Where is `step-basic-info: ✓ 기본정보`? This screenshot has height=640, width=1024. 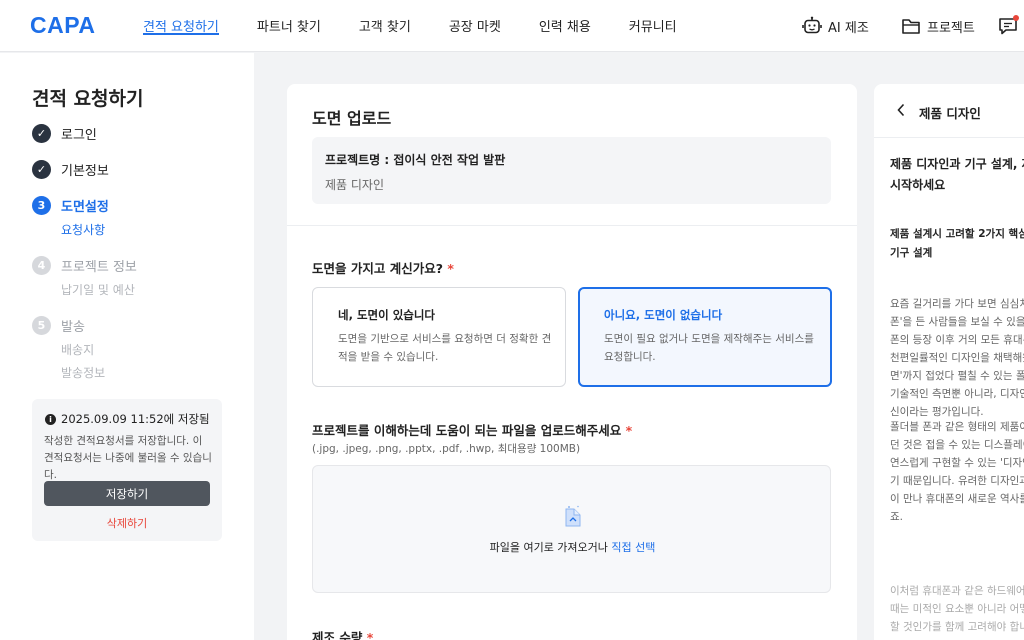 step-basic-info: ✓ 기본정보 is located at coordinates (70, 169).